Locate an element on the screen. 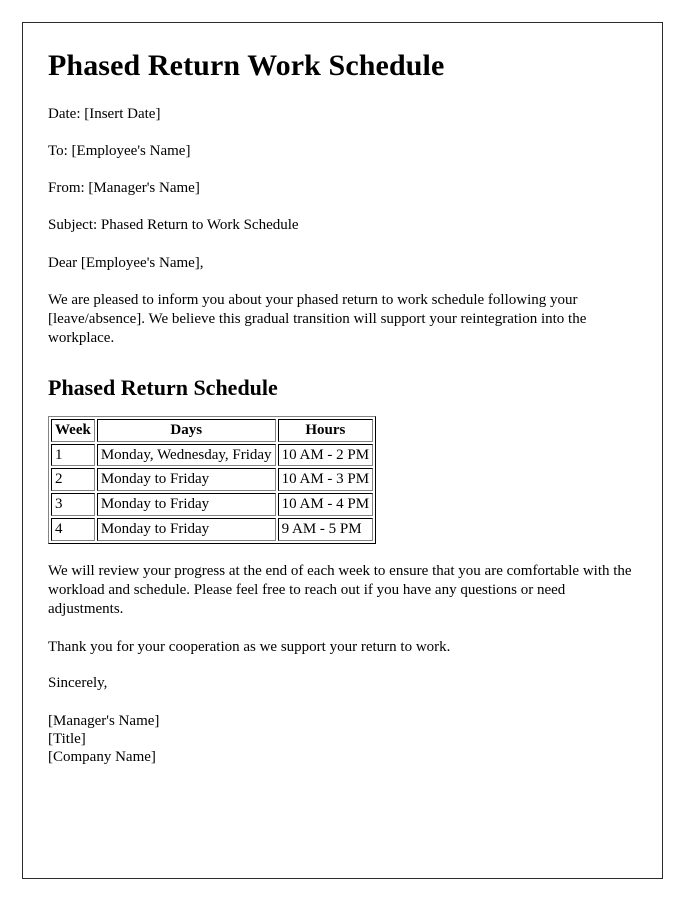 The width and height of the screenshot is (700, 900). table-row: 2 Monday to Friday 10 AM - 3 PM is located at coordinates (212, 480).